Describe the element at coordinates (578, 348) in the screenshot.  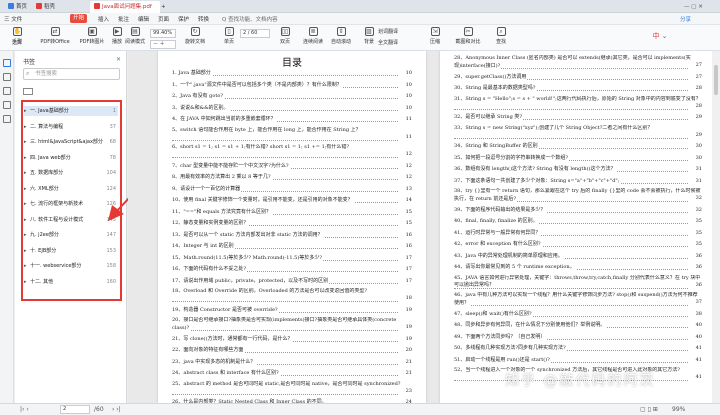
I see `toc-entry: 50、多线程有几种实现方法?同步有几种实现方法? 41` at that location.